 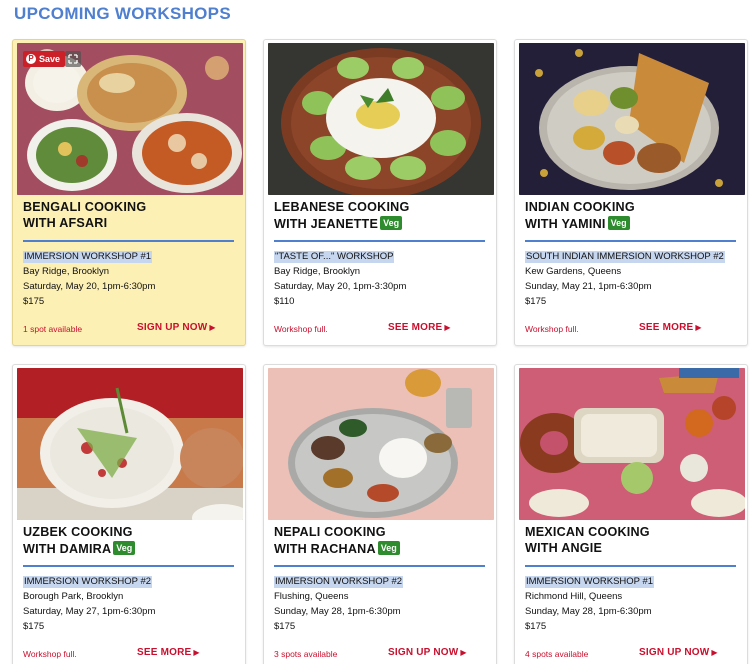 I want to click on workshop-price: $110, so click(x=284, y=301).